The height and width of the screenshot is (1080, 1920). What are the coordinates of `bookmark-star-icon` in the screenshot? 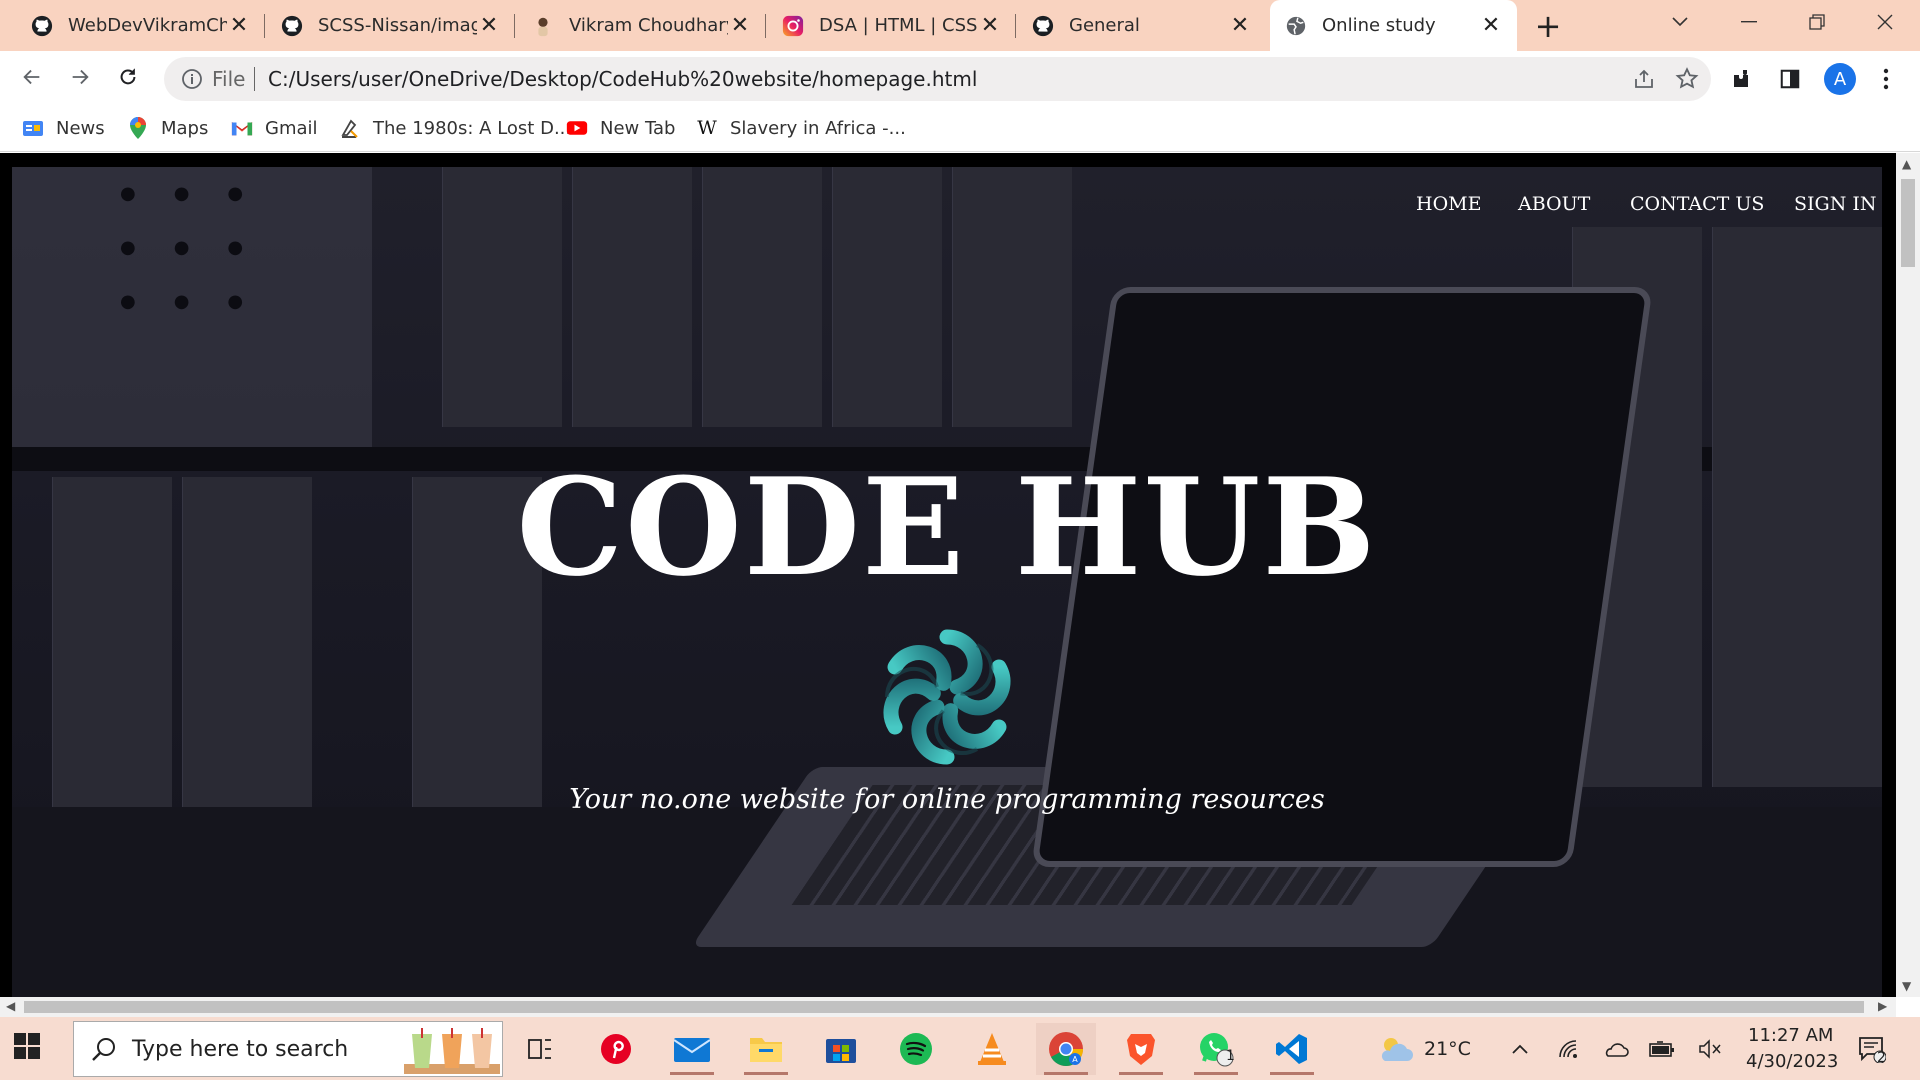 It's located at (1687, 79).